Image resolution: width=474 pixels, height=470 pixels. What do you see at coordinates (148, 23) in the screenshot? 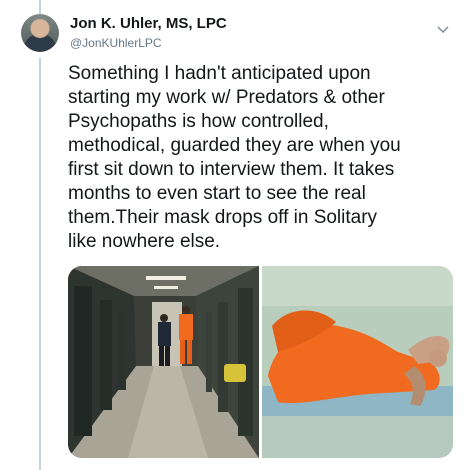
I see `author-name: Jon K. Uhler, MS, LPC` at bounding box center [148, 23].